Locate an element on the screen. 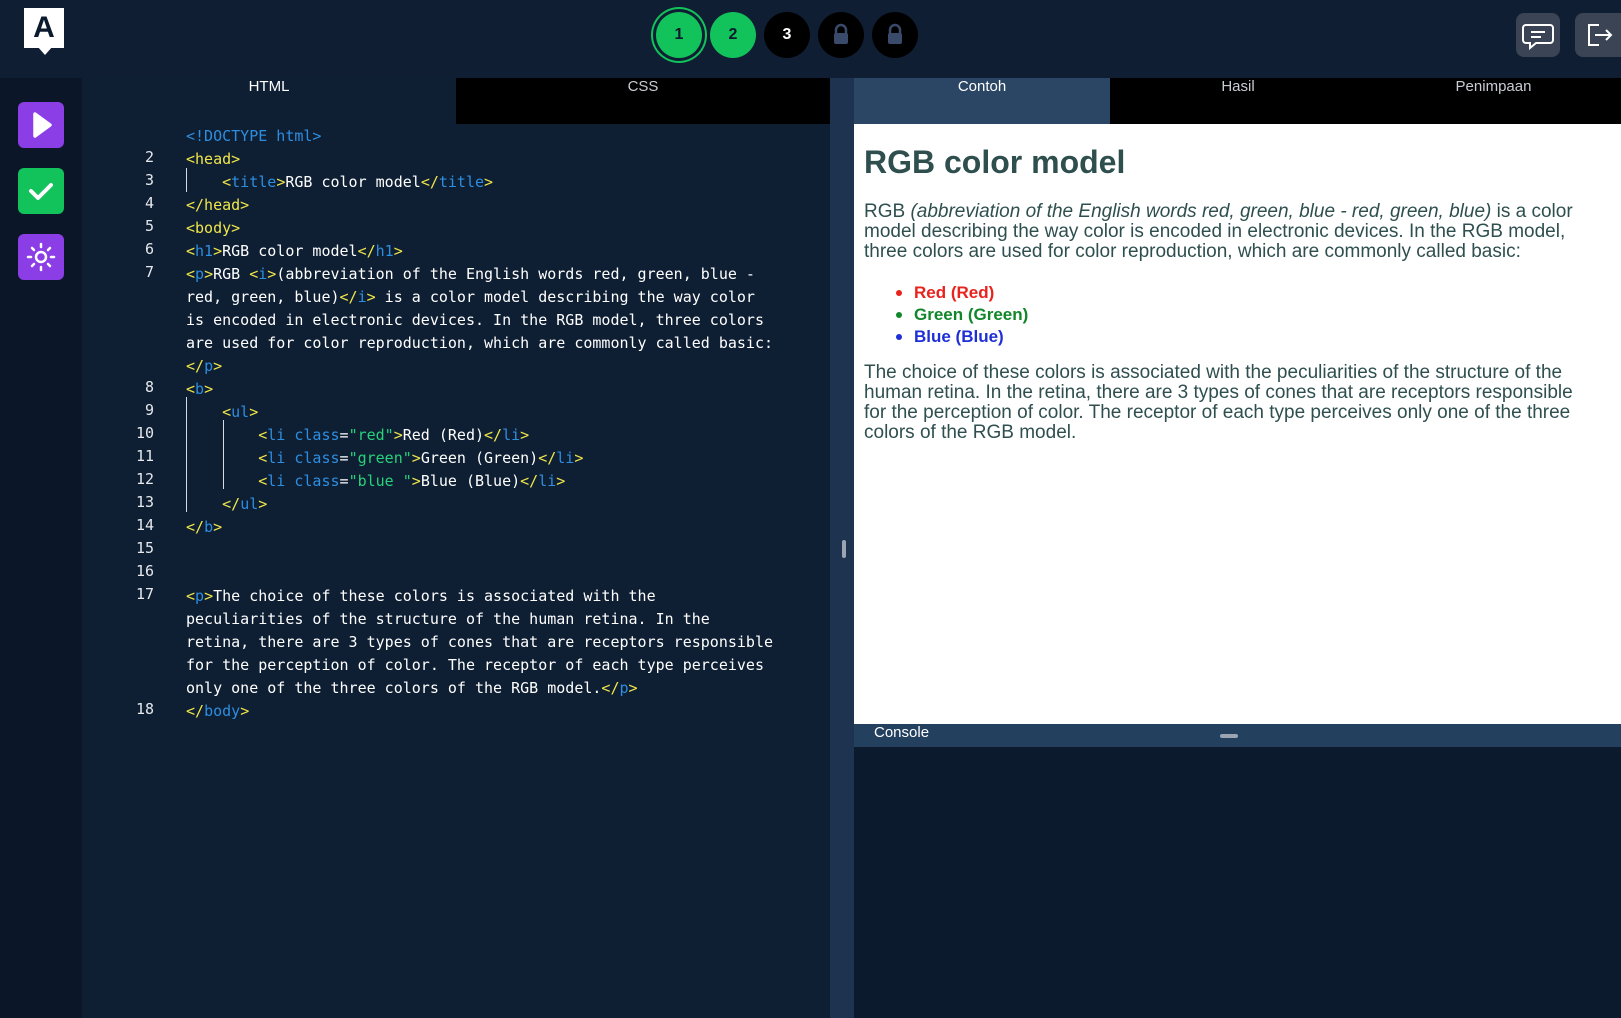 Image resolution: width=1621 pixels, height=1018 pixels. chat-bubble-icon is located at coordinates (1538, 37).